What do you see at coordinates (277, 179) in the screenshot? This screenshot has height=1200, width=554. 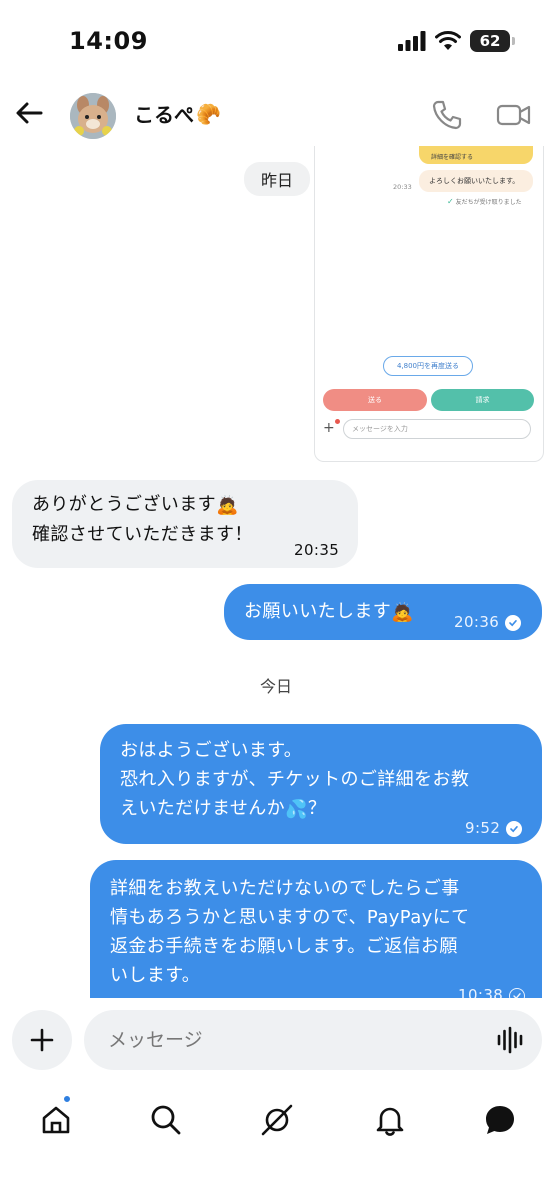 I see `date-separator-yesterday: 昨日` at bounding box center [277, 179].